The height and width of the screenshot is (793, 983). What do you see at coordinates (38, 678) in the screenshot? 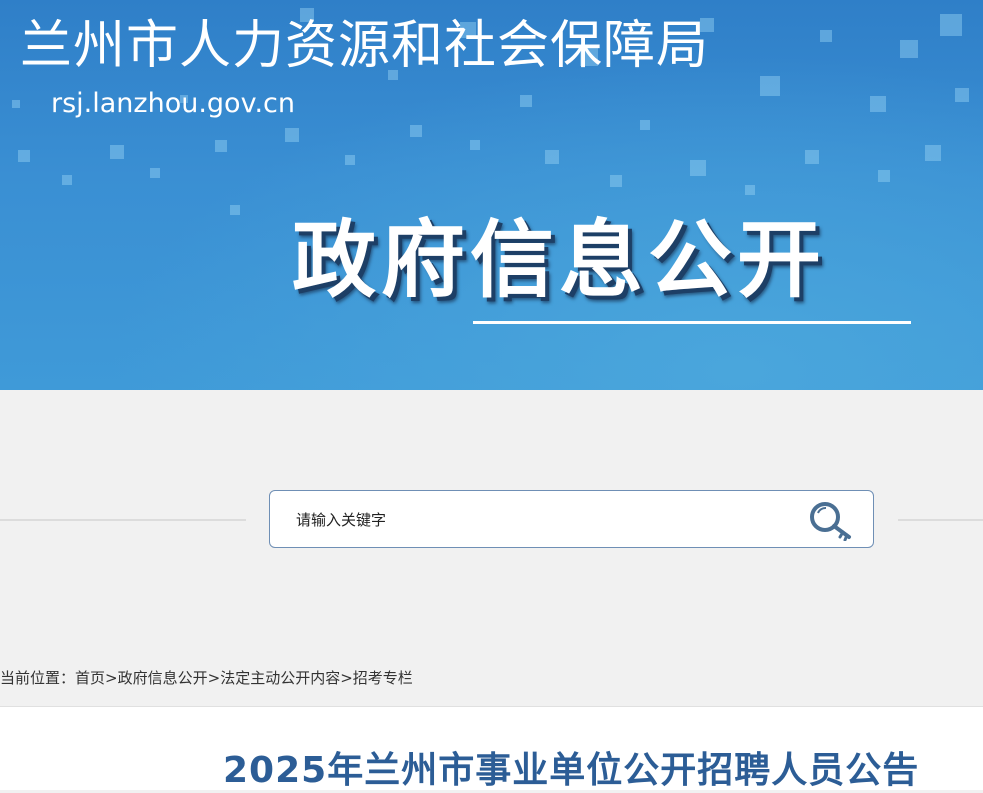
I see `breadcrumb-prefix: 当前位置：` at bounding box center [38, 678].